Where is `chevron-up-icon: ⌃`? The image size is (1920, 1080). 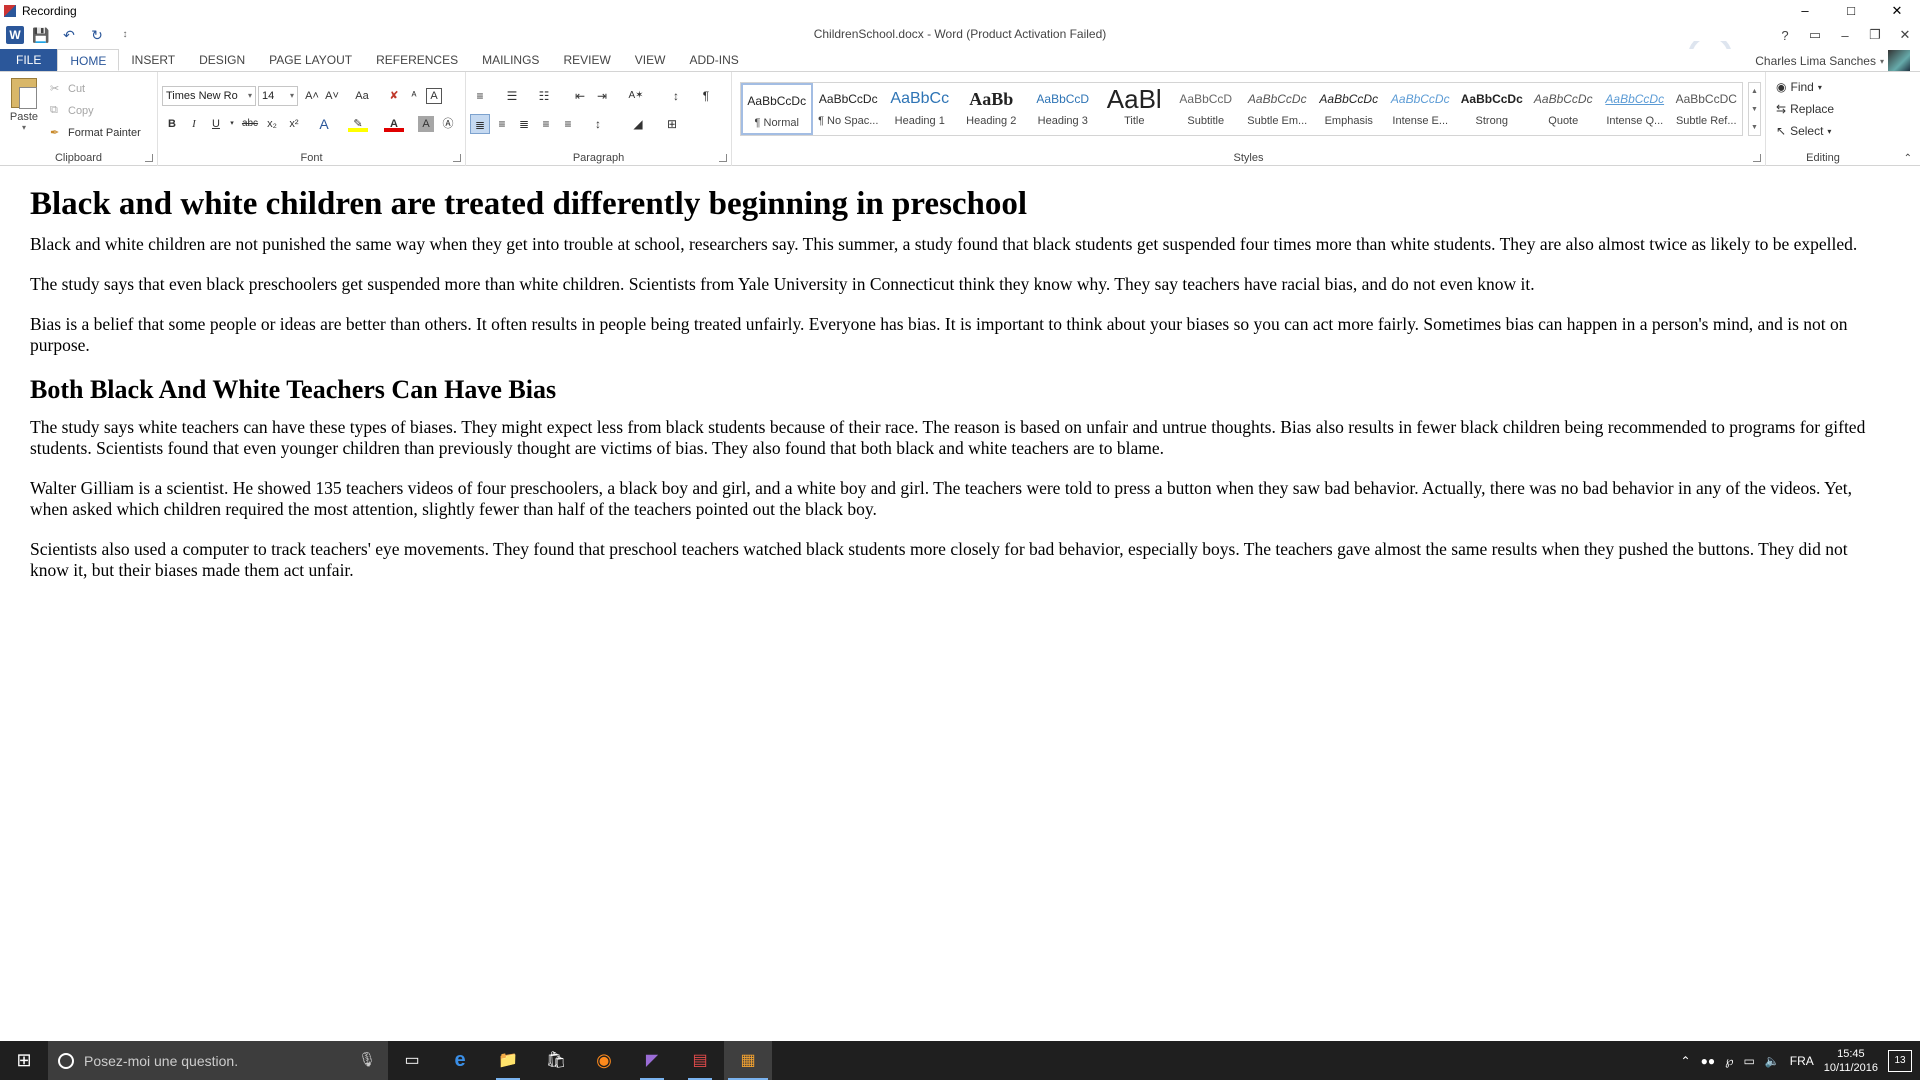
chevron-up-icon: ⌃ is located at coordinates (1686, 1061).